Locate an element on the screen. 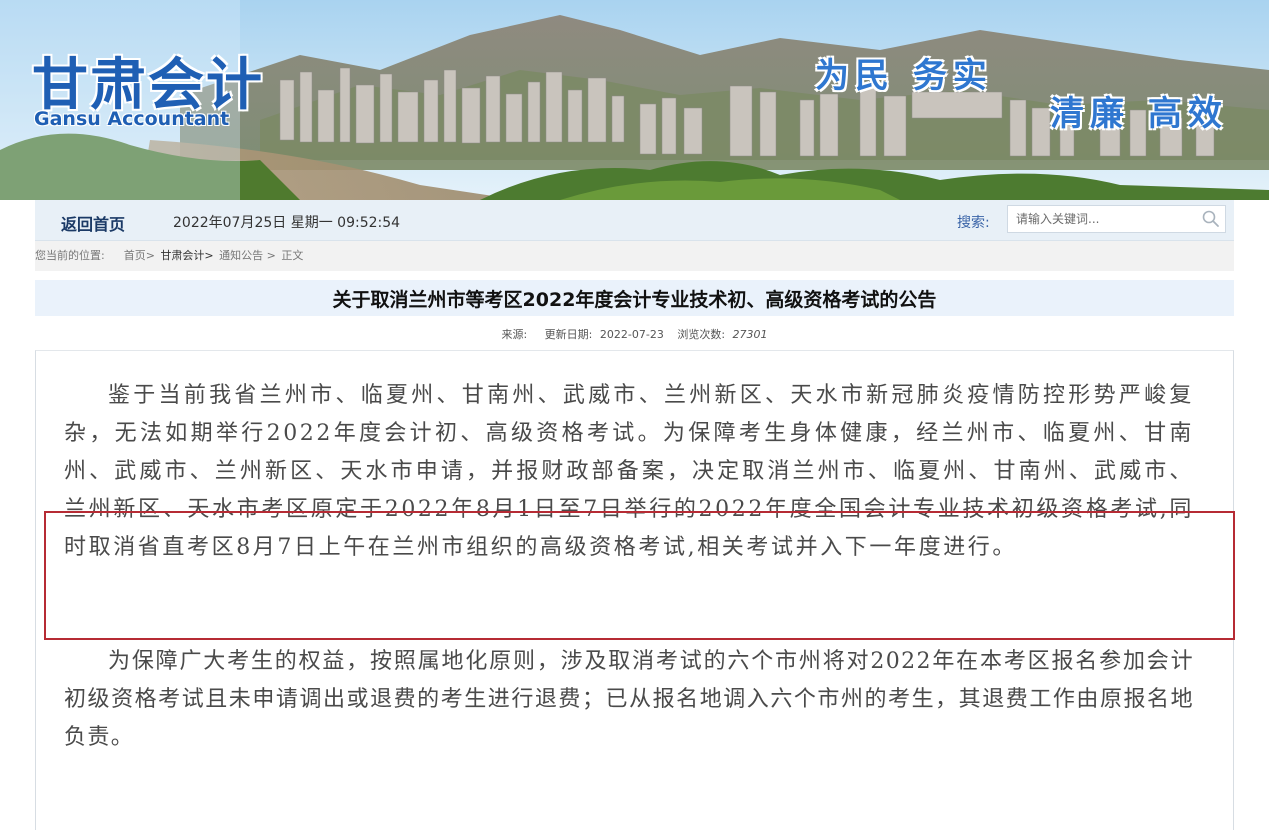 The image size is (1269, 830). update-label: 更新日期: is located at coordinates (568, 334).